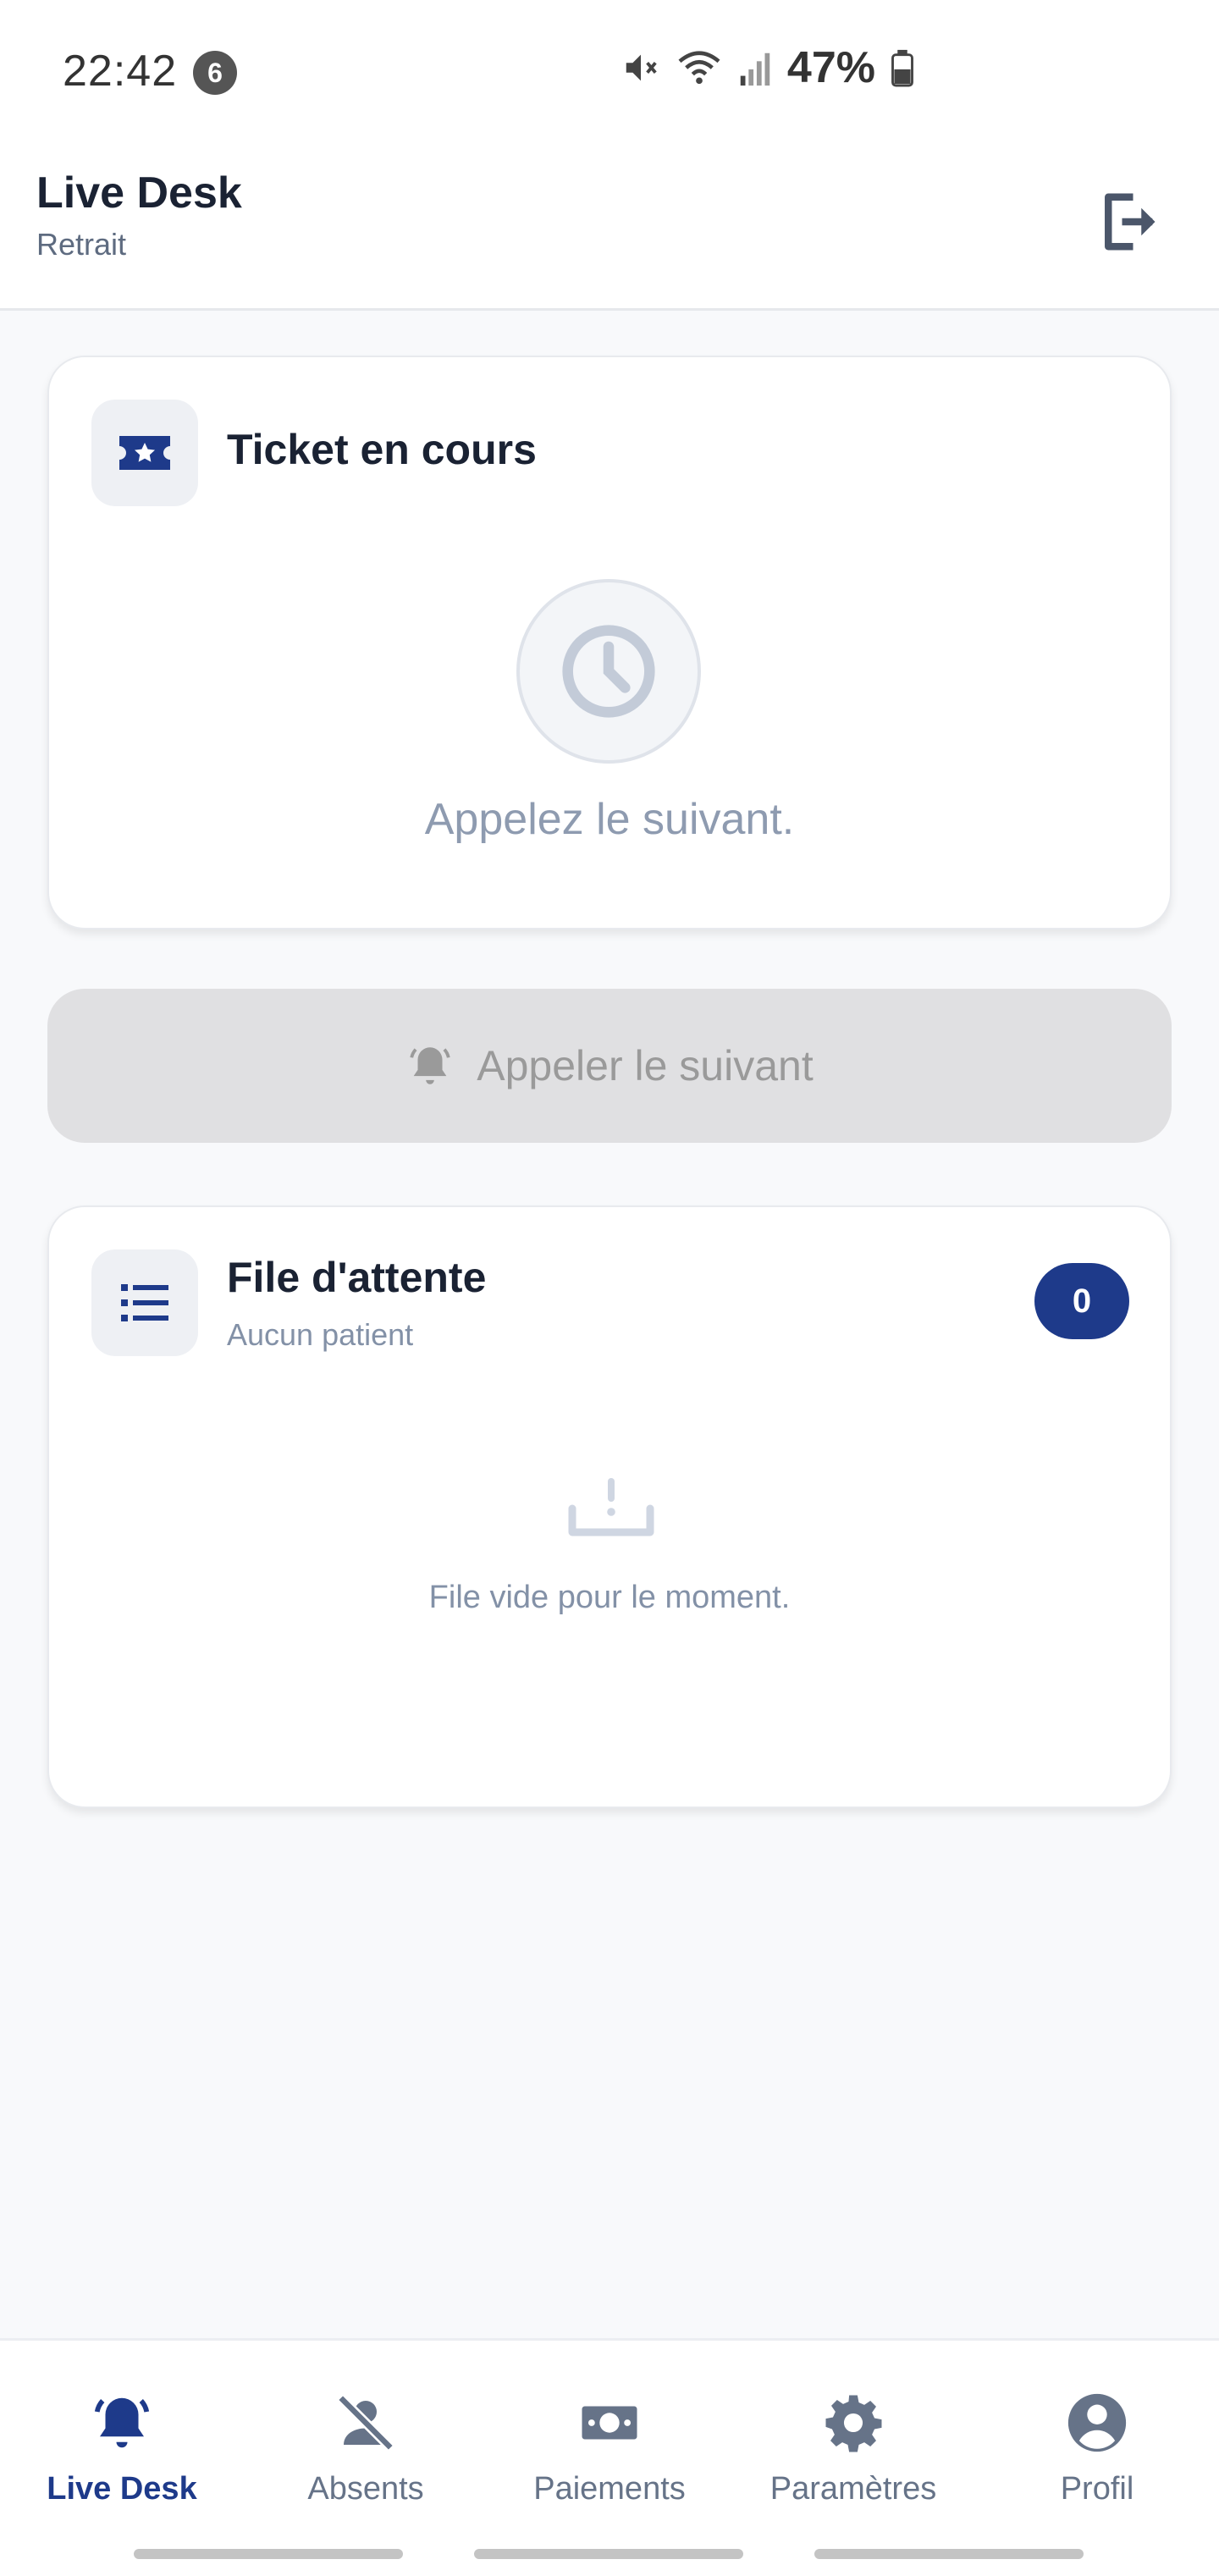 Image resolution: width=1219 pixels, height=2576 pixels. What do you see at coordinates (365, 2423) in the screenshot?
I see `person-off-icon` at bounding box center [365, 2423].